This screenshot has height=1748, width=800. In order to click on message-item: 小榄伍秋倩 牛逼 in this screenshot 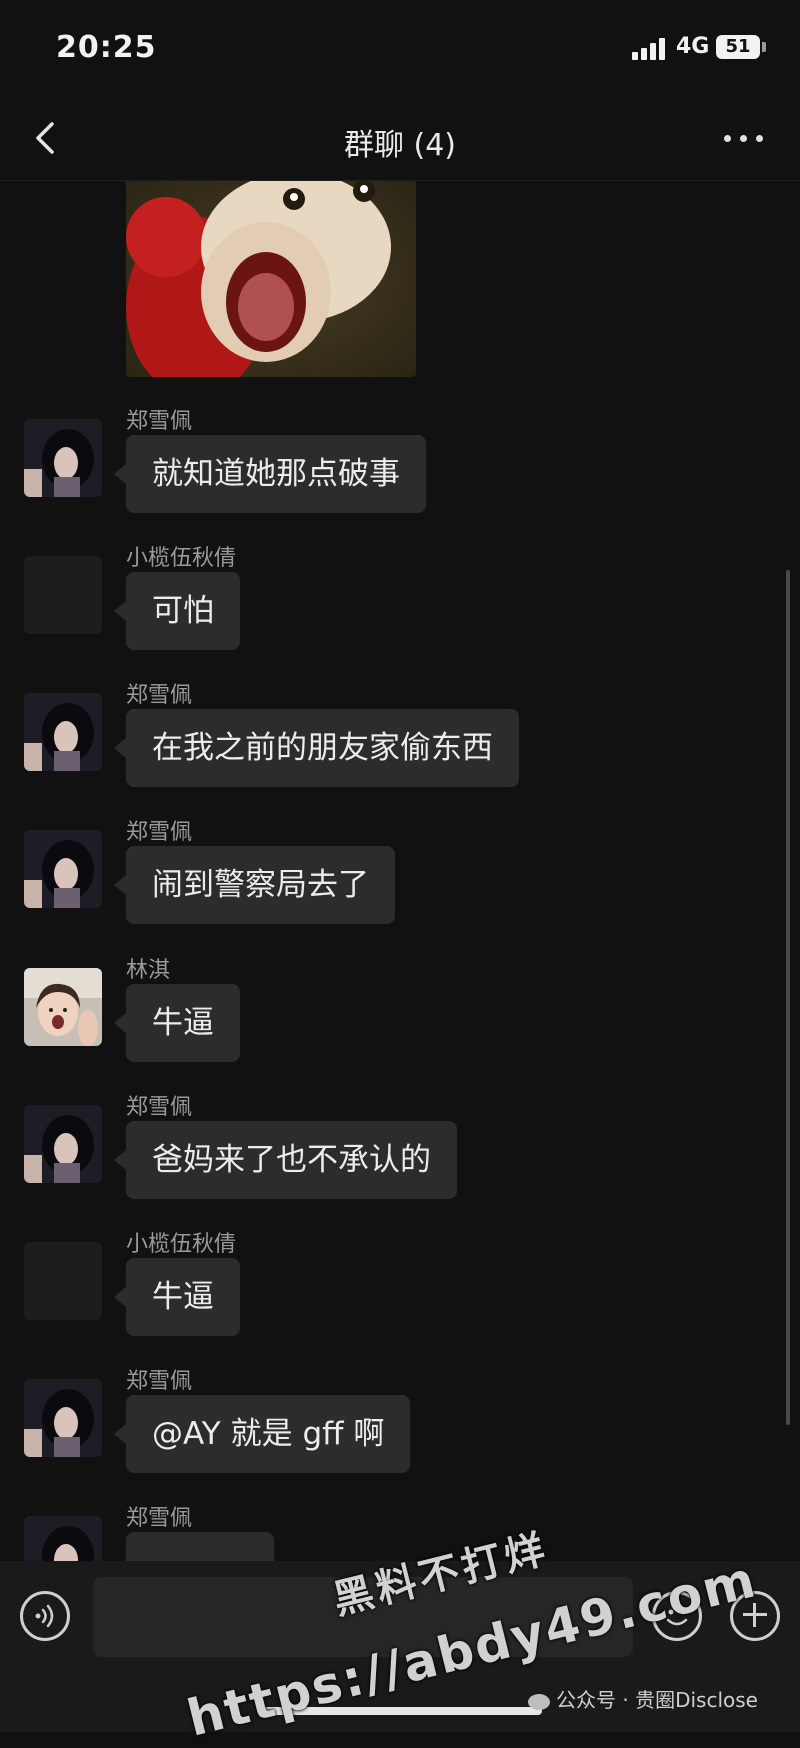, I will do `click(400, 1286)`.